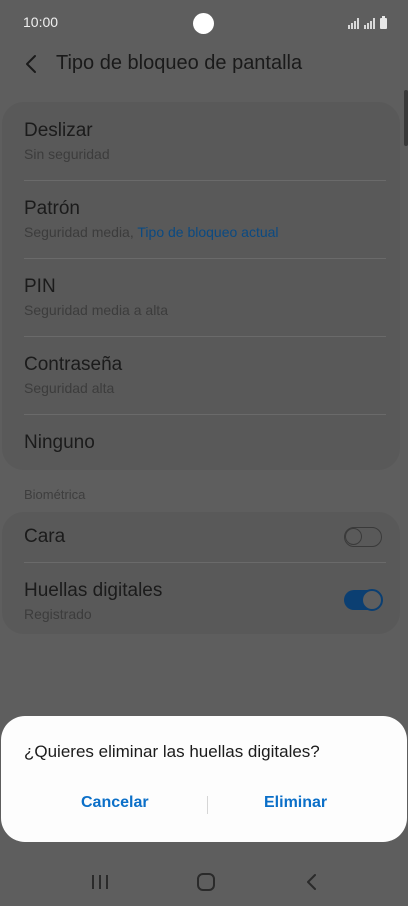 The image size is (408, 906). What do you see at coordinates (93, 590) in the screenshot?
I see `option-title: Huellas digitales` at bounding box center [93, 590].